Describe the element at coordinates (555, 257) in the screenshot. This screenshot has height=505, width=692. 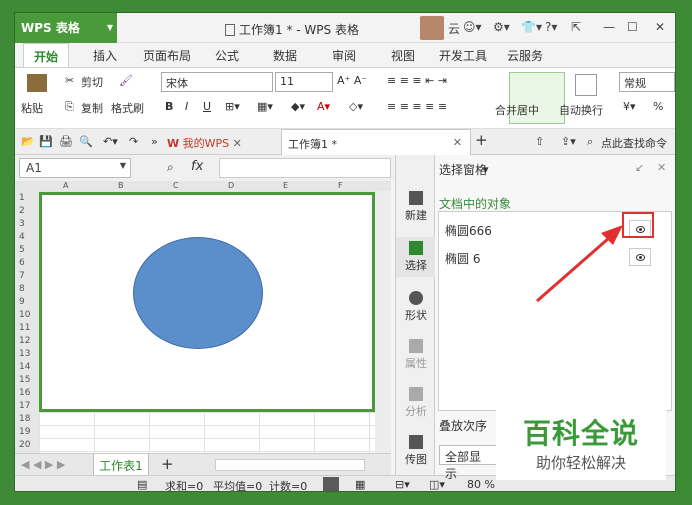
I see `list-item: 椭圆 6` at that location.